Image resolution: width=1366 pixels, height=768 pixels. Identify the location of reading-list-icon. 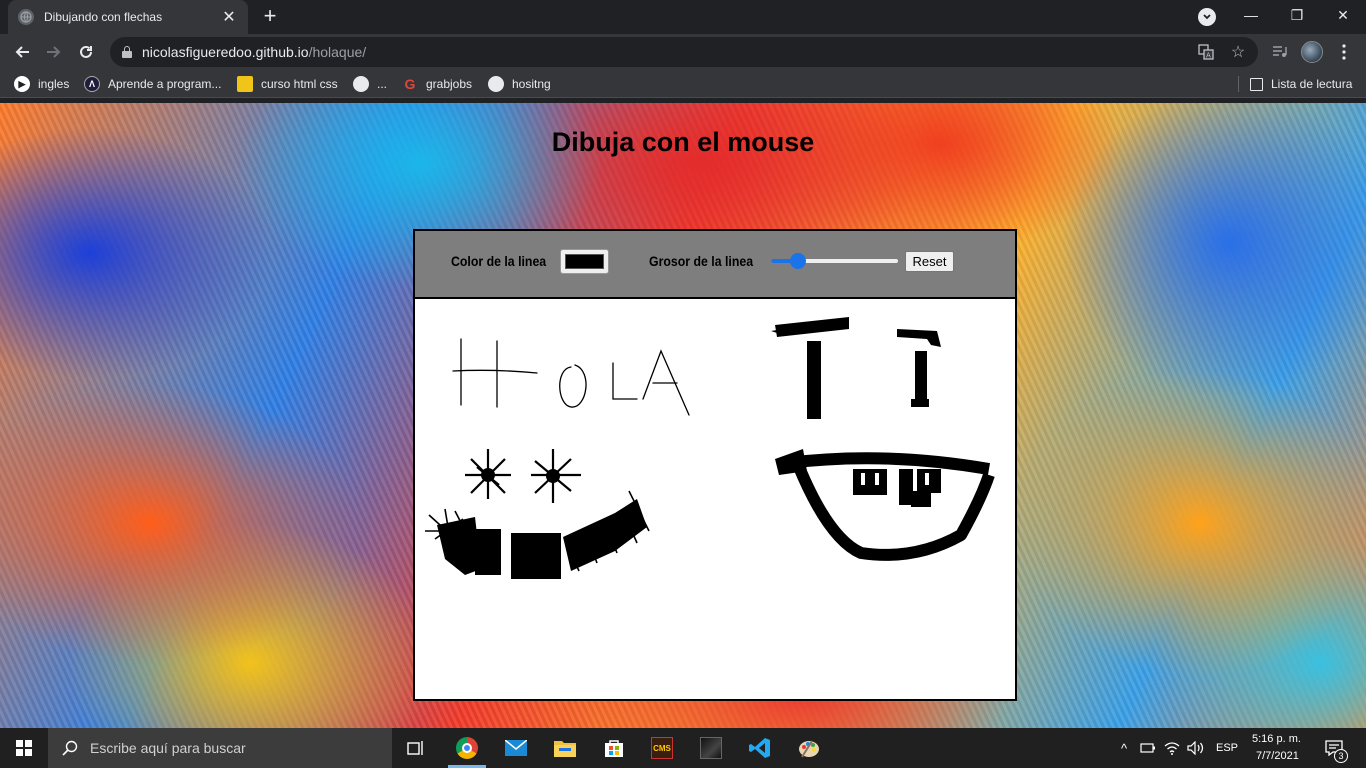
(1256, 84).